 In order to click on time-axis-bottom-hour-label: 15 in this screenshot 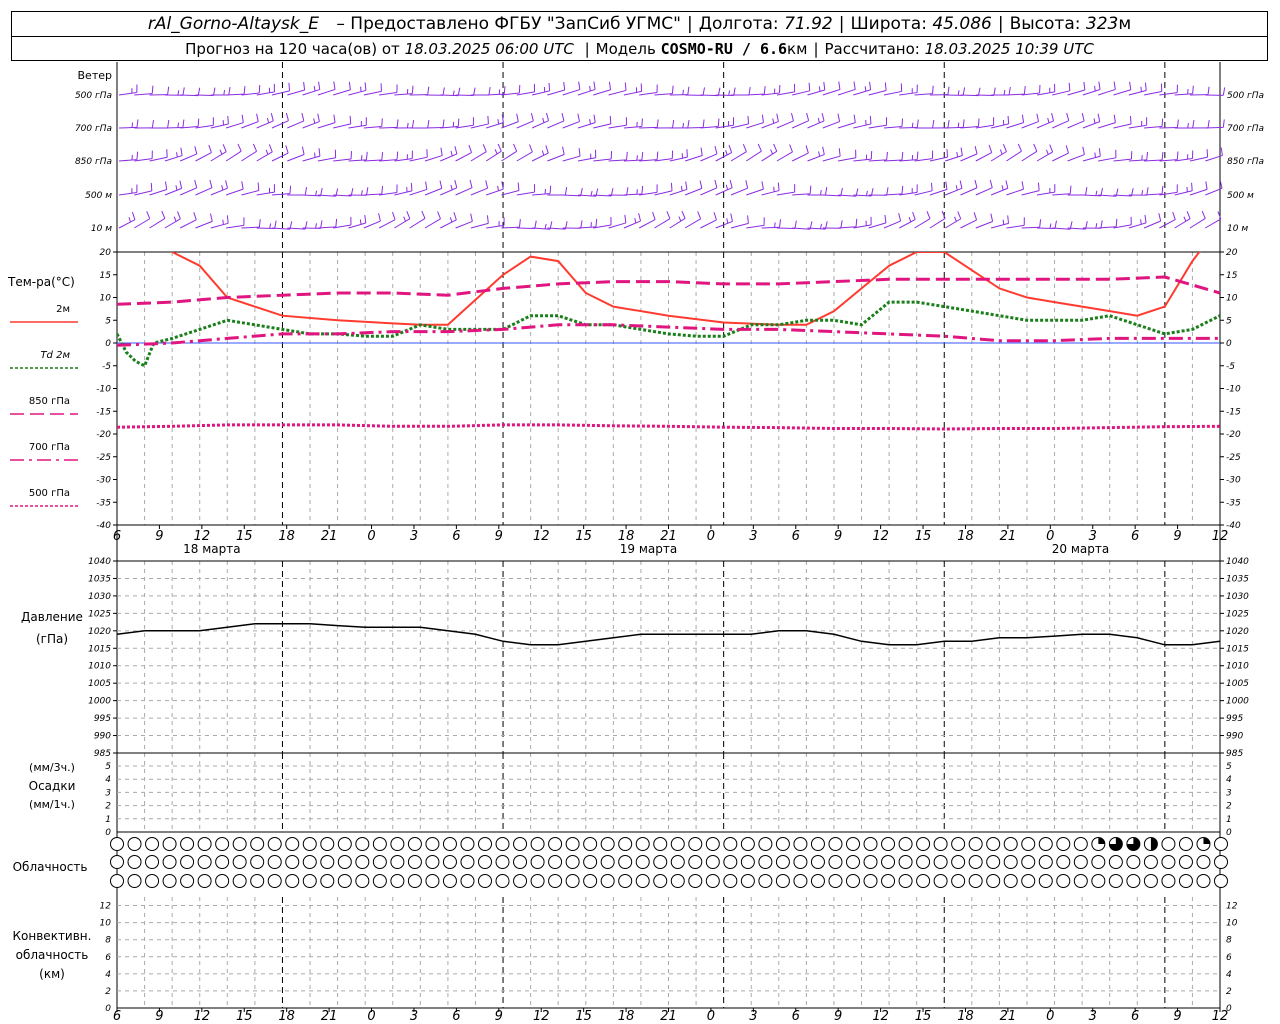, I will do `click(583, 1016)`.